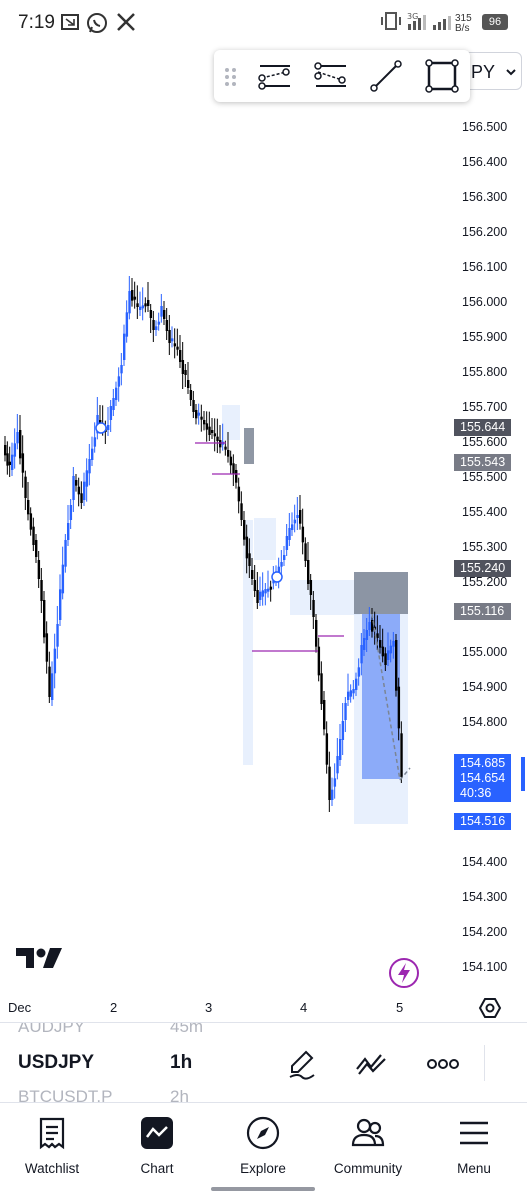 This screenshot has width=527, height=1201. I want to click on symbol-chip: PY, so click(492, 71).